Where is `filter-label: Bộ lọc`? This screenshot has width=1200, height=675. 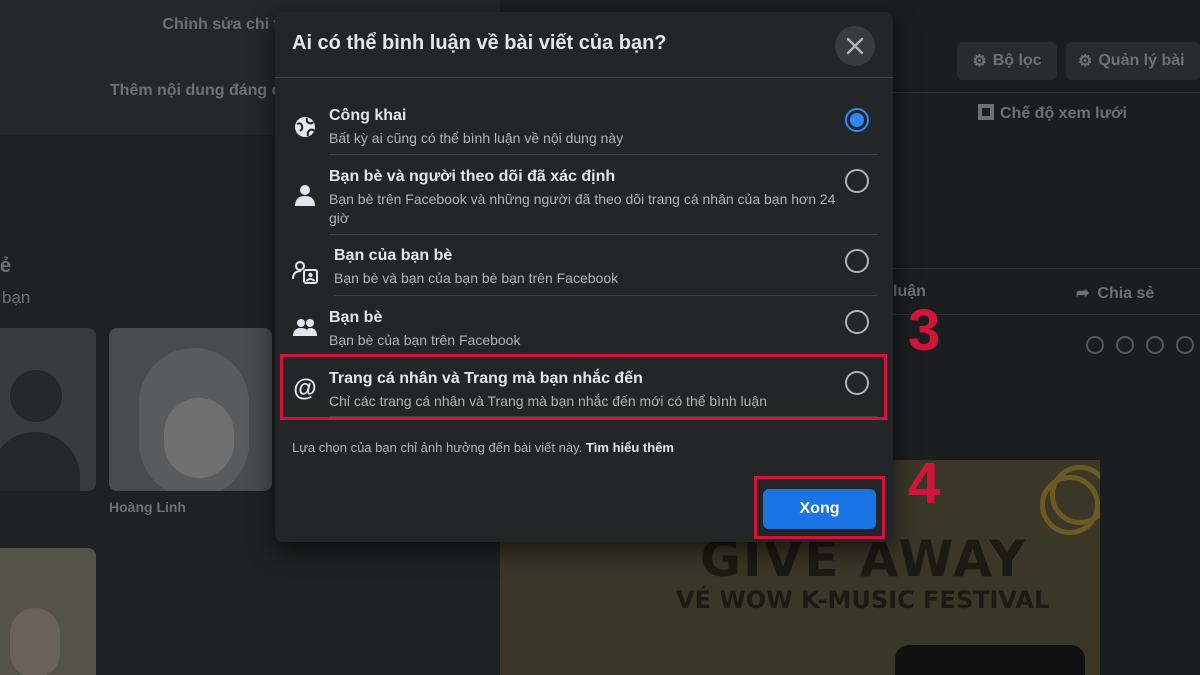 filter-label: Bộ lọc is located at coordinates (1017, 60).